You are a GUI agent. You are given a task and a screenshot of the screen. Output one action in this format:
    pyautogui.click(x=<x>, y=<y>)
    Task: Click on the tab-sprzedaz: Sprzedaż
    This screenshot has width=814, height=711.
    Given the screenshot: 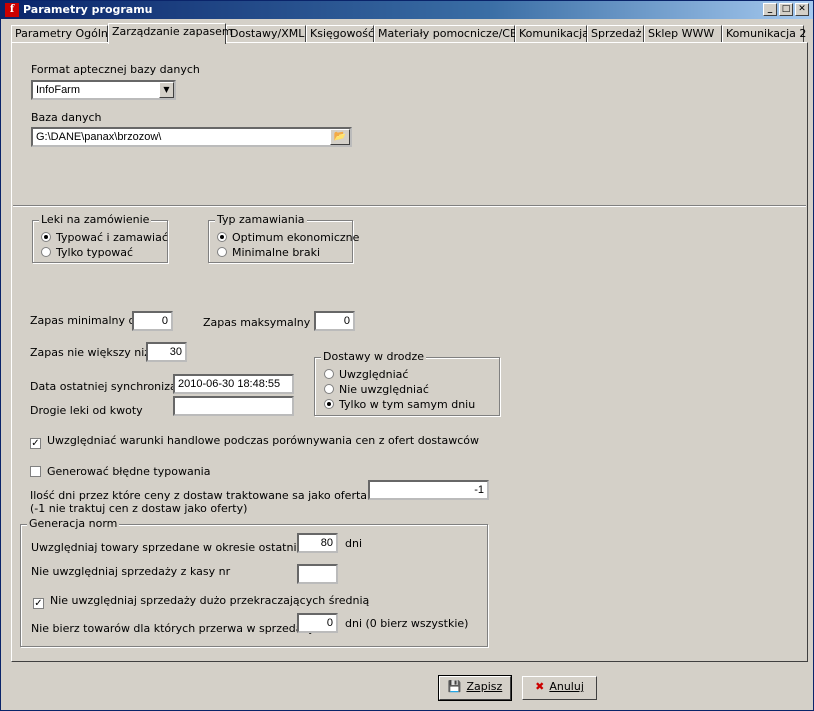 What is the action you would take?
    pyautogui.click(x=615, y=34)
    